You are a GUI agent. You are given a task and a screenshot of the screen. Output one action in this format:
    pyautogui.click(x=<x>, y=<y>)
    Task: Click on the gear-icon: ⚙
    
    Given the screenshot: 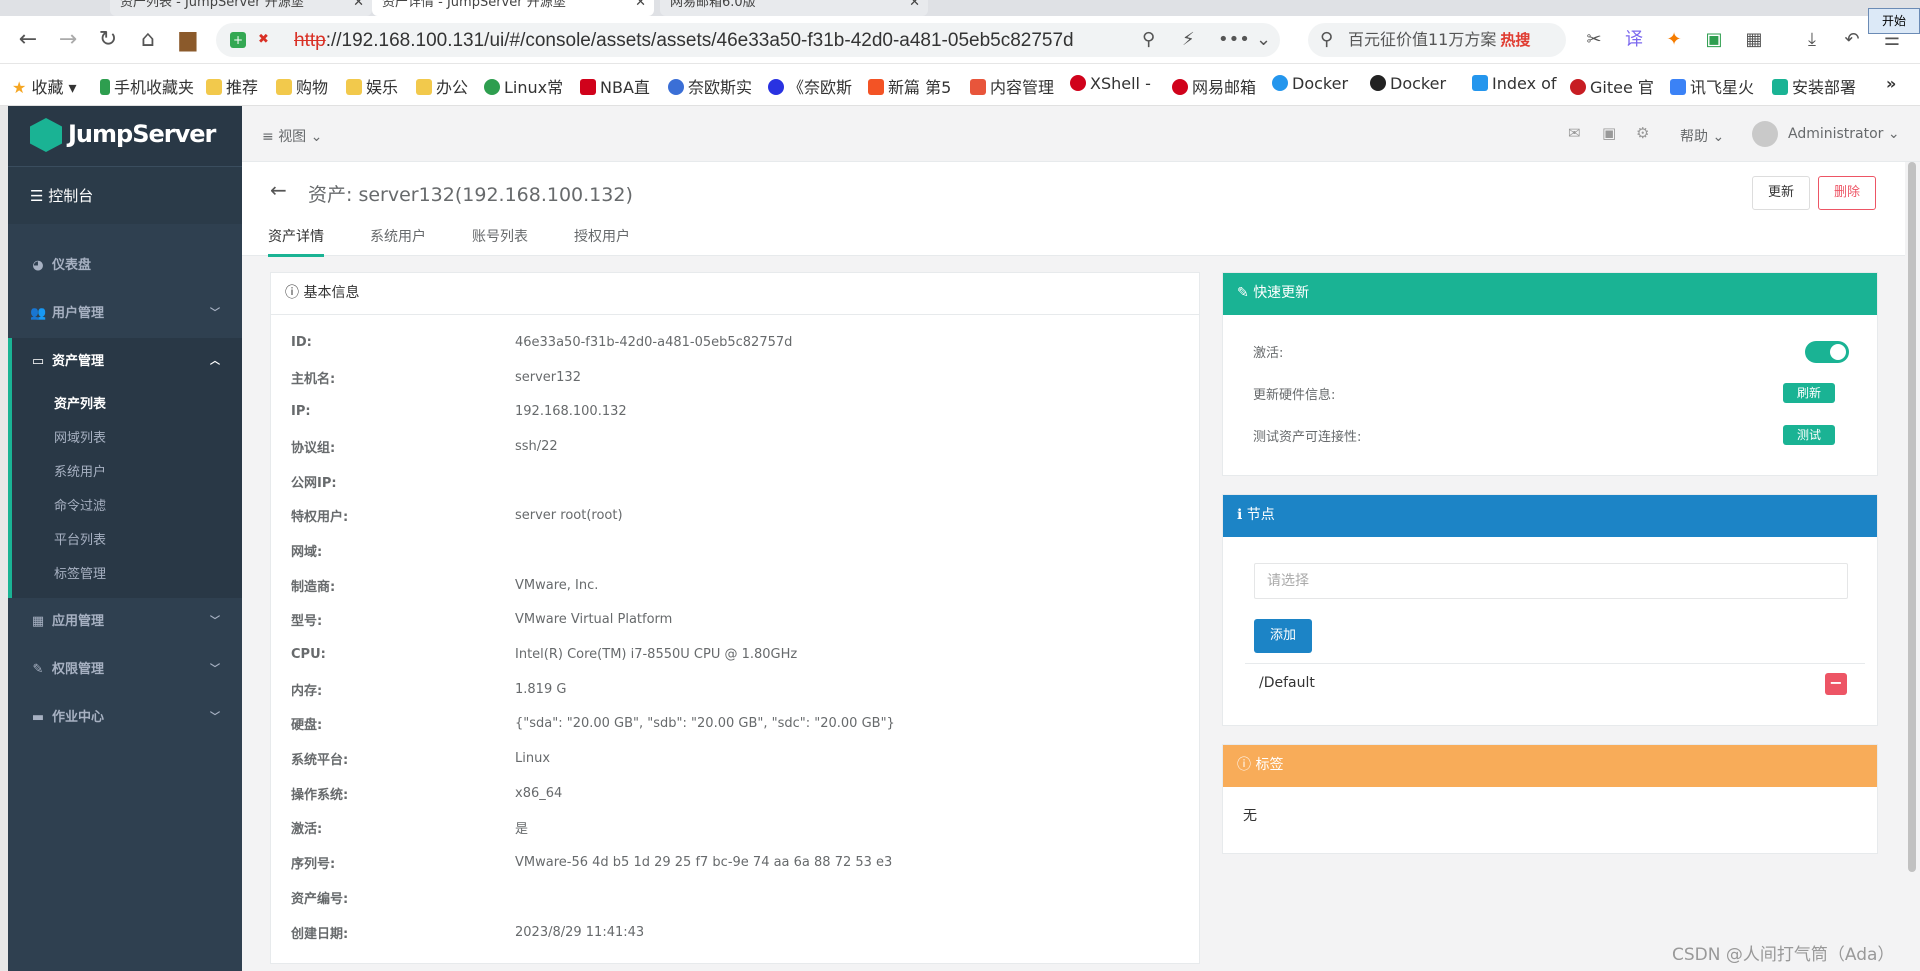 What is the action you would take?
    pyautogui.click(x=1642, y=133)
    